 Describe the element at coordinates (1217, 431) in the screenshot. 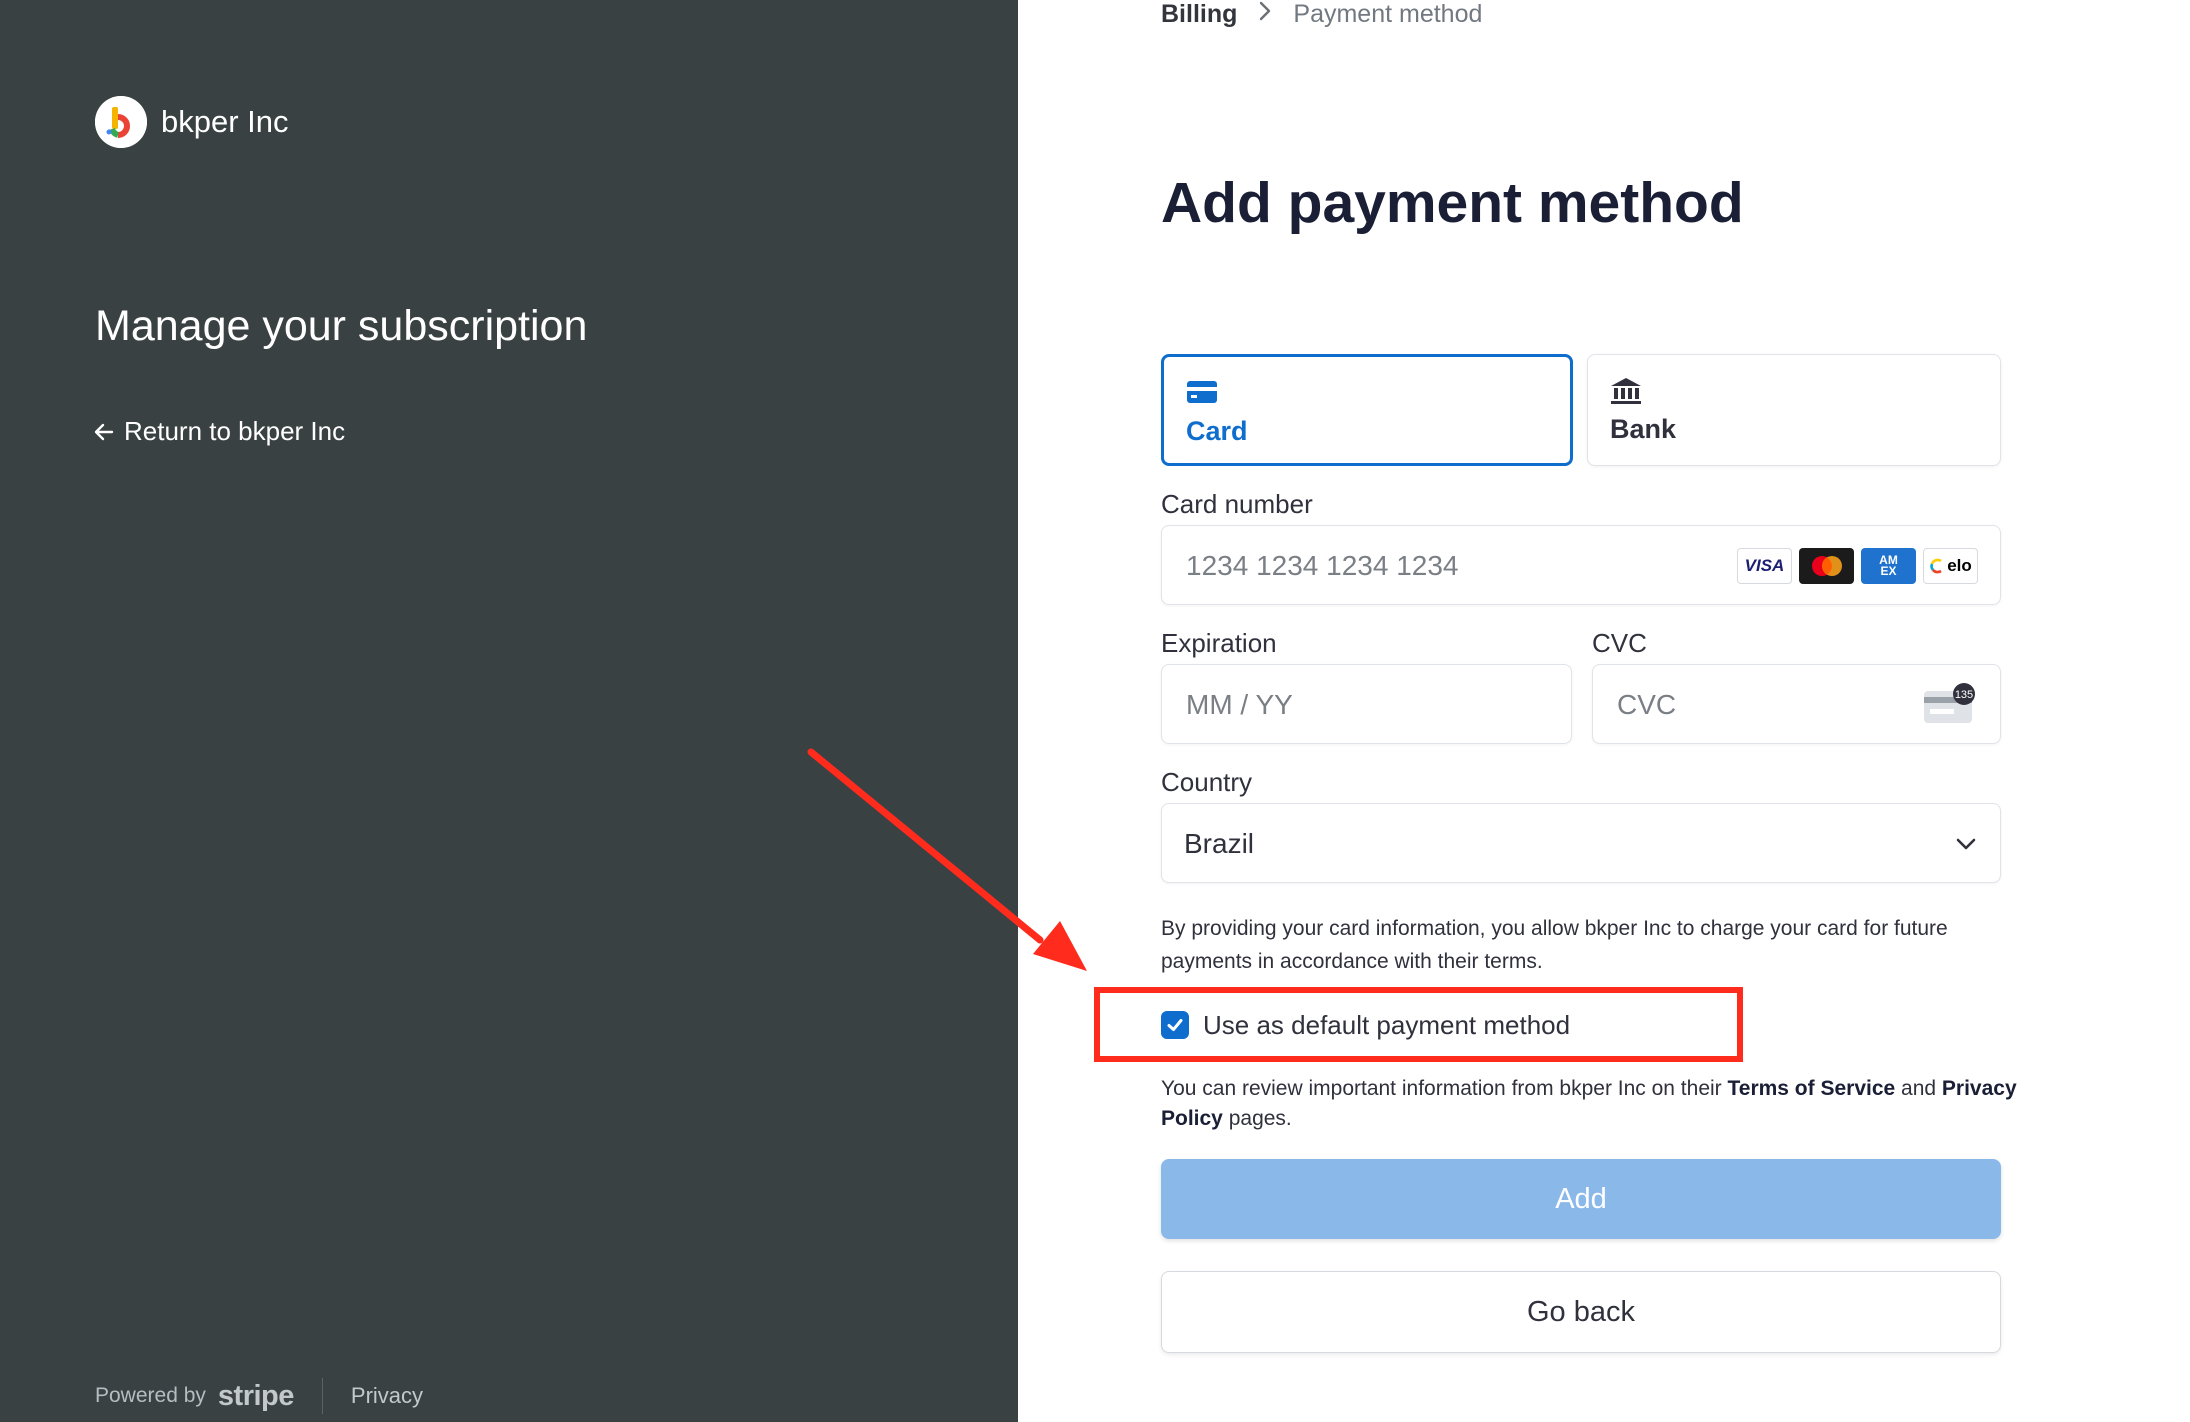

I see `tab-card-label: Card` at that location.